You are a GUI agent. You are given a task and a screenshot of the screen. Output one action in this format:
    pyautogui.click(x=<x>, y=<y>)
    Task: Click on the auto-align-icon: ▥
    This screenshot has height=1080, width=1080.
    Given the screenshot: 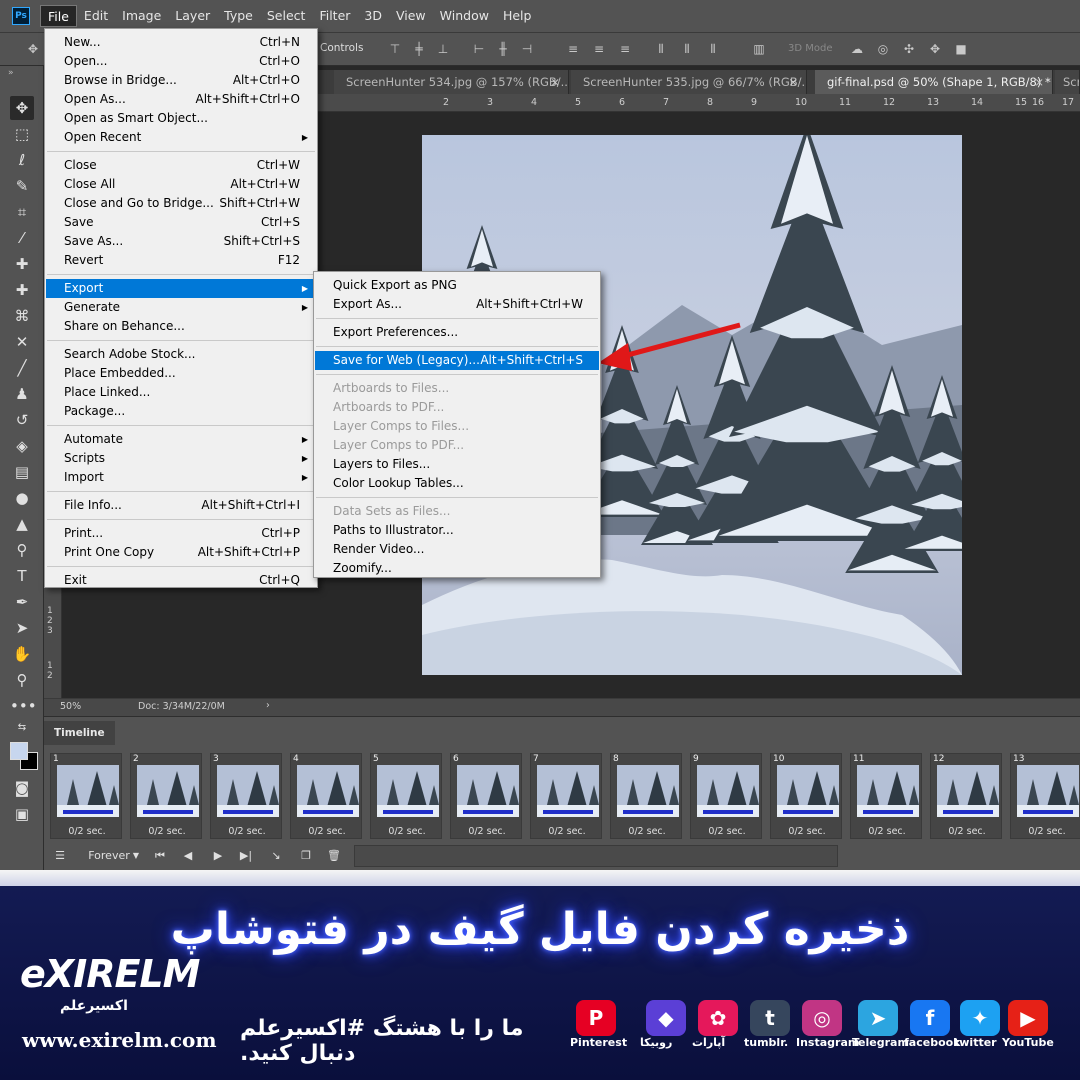 What is the action you would take?
    pyautogui.click(x=759, y=49)
    